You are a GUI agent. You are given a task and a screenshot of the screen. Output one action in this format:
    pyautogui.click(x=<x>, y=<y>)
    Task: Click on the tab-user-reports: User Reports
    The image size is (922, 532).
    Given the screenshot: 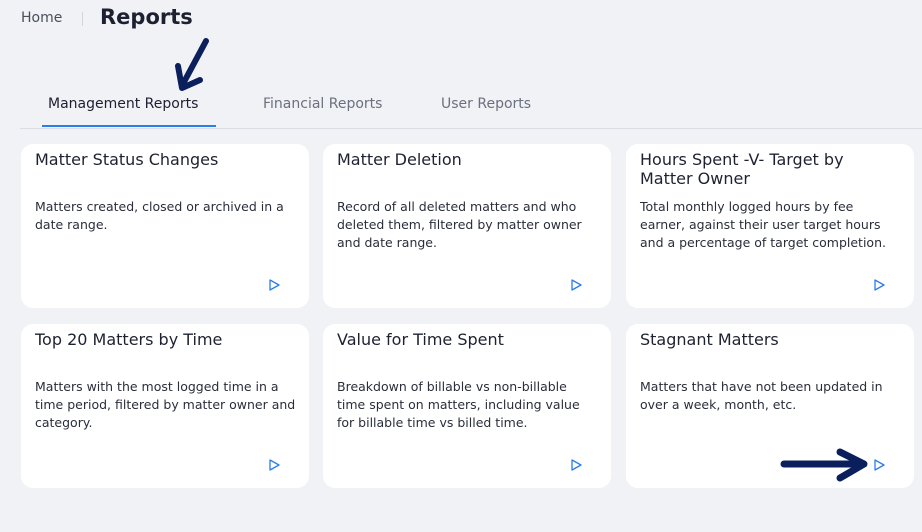 What is the action you would take?
    pyautogui.click(x=486, y=104)
    